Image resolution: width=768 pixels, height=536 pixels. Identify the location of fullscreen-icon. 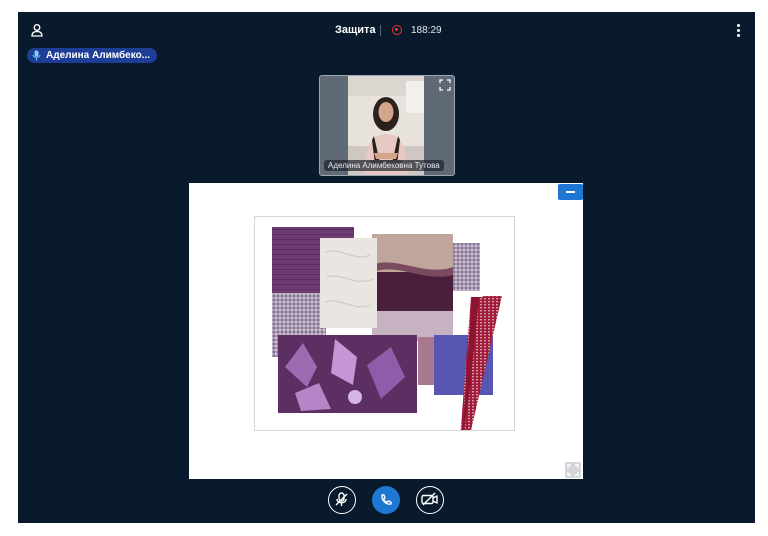
(573, 470).